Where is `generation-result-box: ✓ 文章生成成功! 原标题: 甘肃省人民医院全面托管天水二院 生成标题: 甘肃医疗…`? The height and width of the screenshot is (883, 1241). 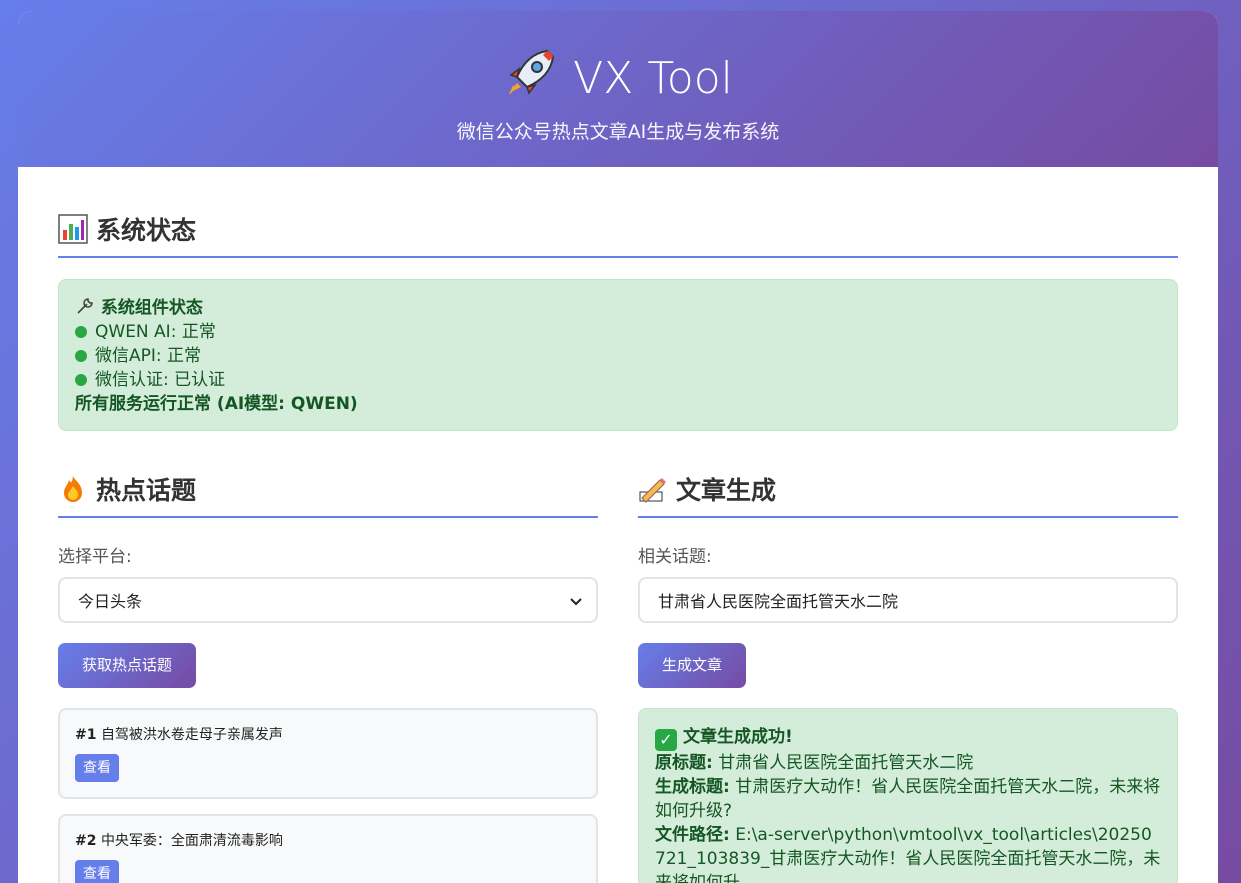 generation-result-box: ✓ 文章生成成功! 原标题: 甘肃省人民医院全面托管天水二院 生成标题: 甘肃医疗… is located at coordinates (908, 795).